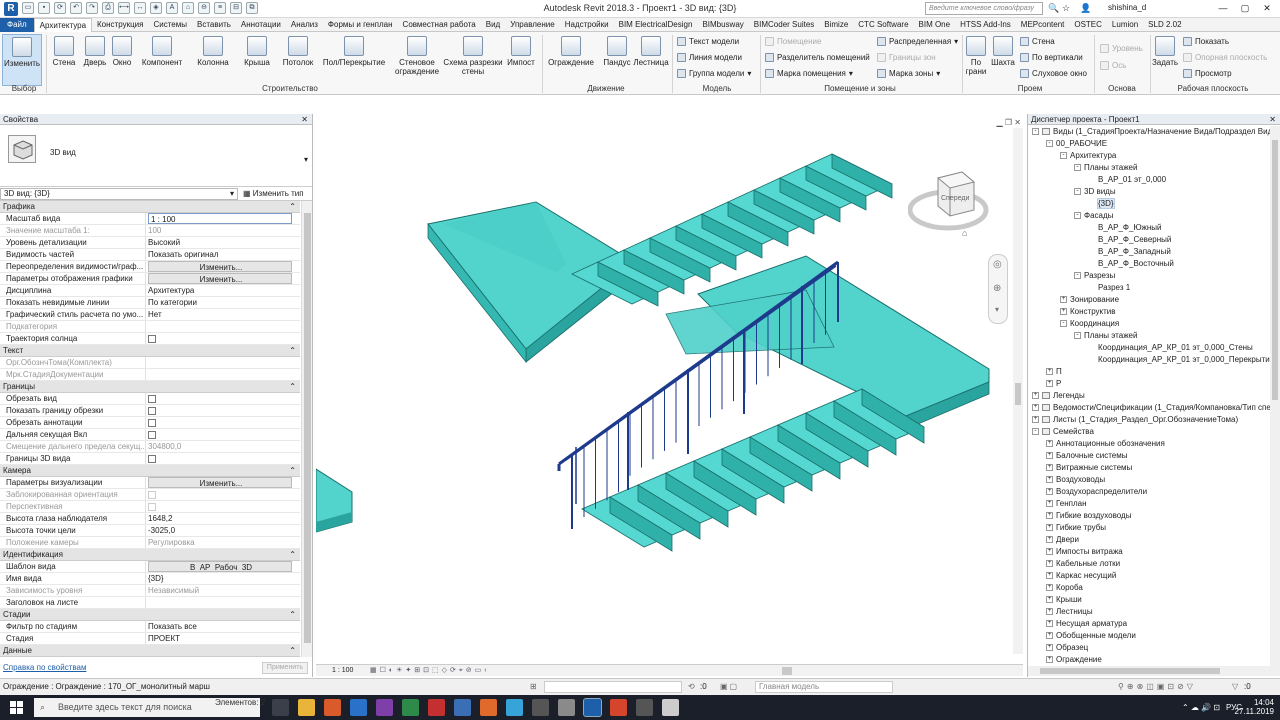  What do you see at coordinates (860, 88) in the screenshot?
I see `panel-room-area: Помещение и зоны` at bounding box center [860, 88].